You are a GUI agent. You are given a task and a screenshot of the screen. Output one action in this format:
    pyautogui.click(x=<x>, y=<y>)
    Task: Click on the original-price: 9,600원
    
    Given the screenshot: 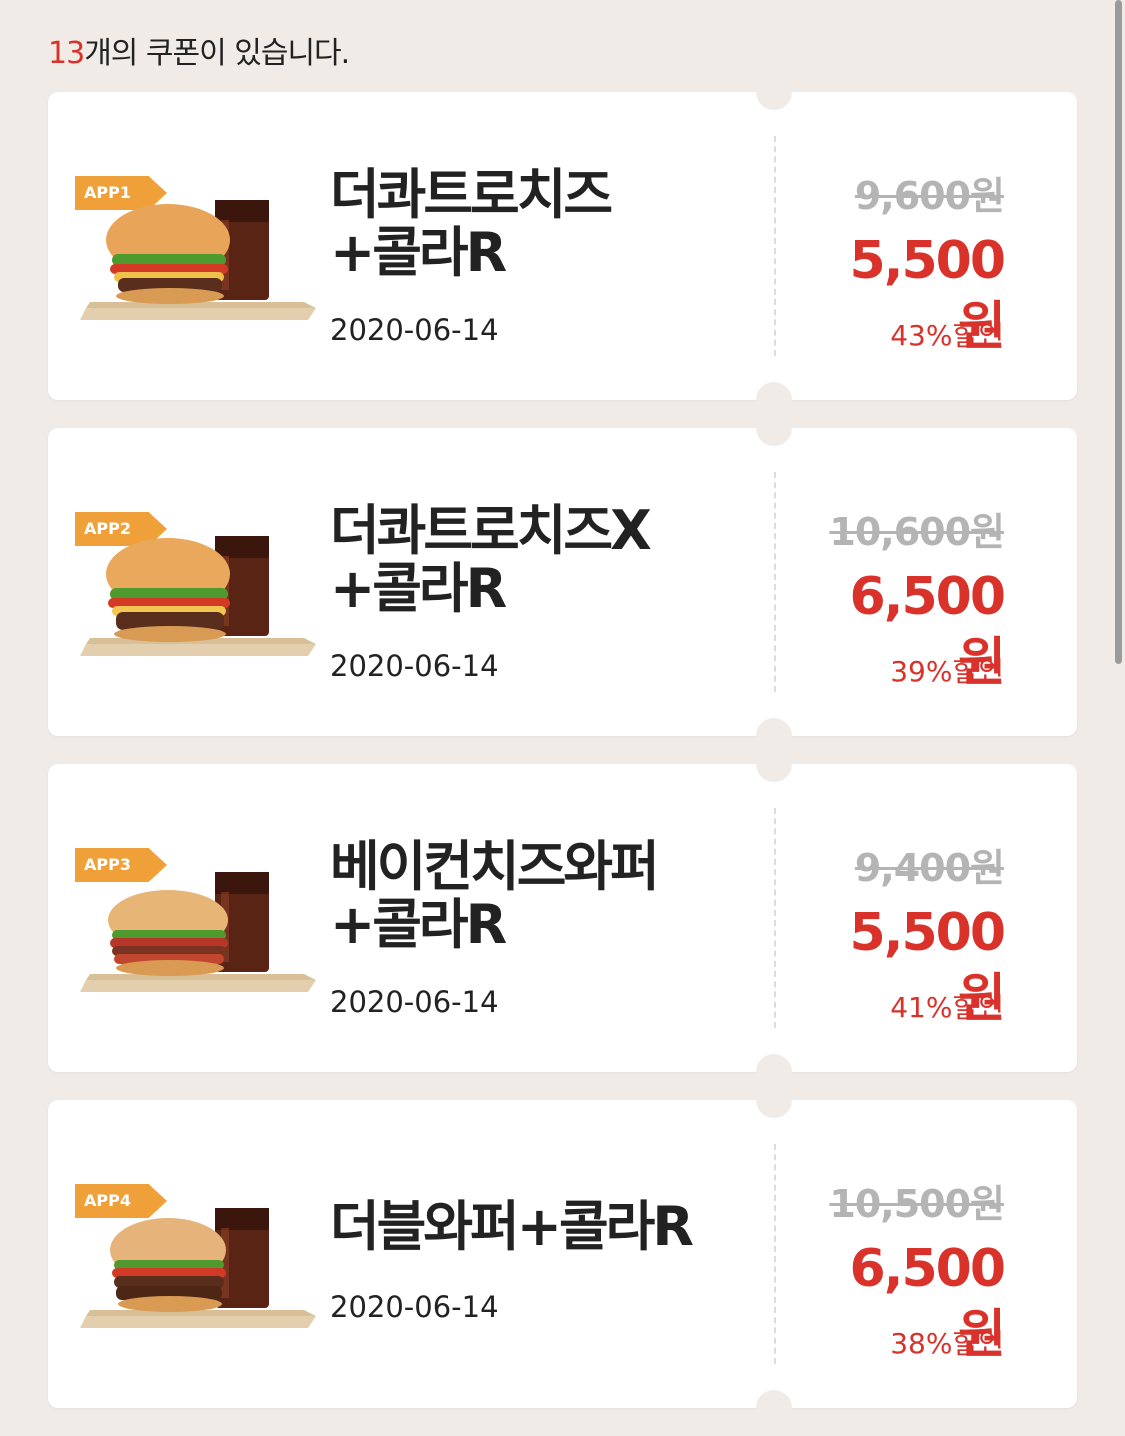 What is the action you would take?
    pyautogui.click(x=929, y=196)
    